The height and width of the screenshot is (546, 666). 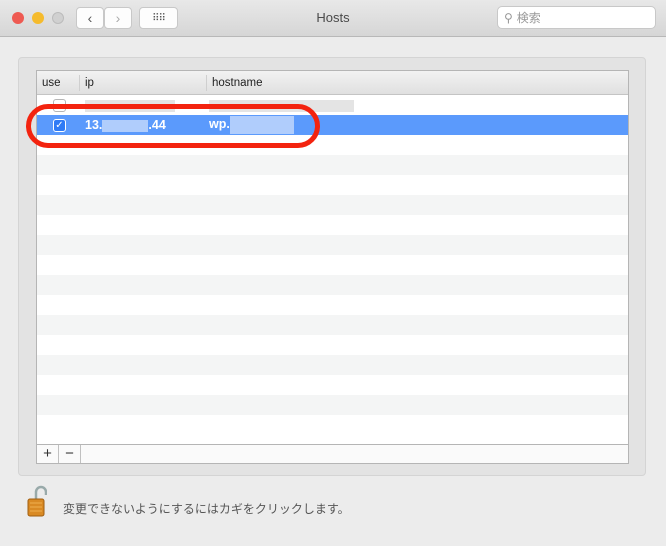 What do you see at coordinates (333, 18) in the screenshot?
I see `title-bar: ‹ › ⠿⠿ Hosts ⚲ 検索` at bounding box center [333, 18].